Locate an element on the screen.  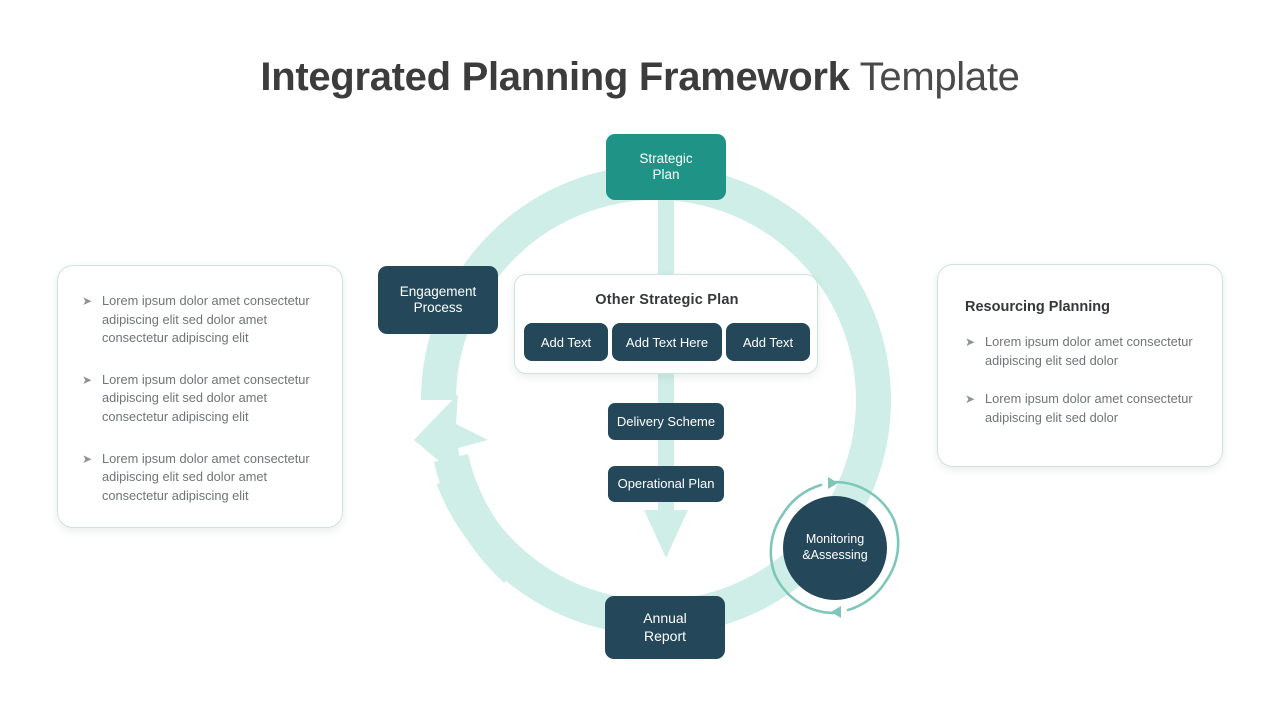
node-delivery-scheme-label: Delivery Scheme is located at coordinates (666, 421).